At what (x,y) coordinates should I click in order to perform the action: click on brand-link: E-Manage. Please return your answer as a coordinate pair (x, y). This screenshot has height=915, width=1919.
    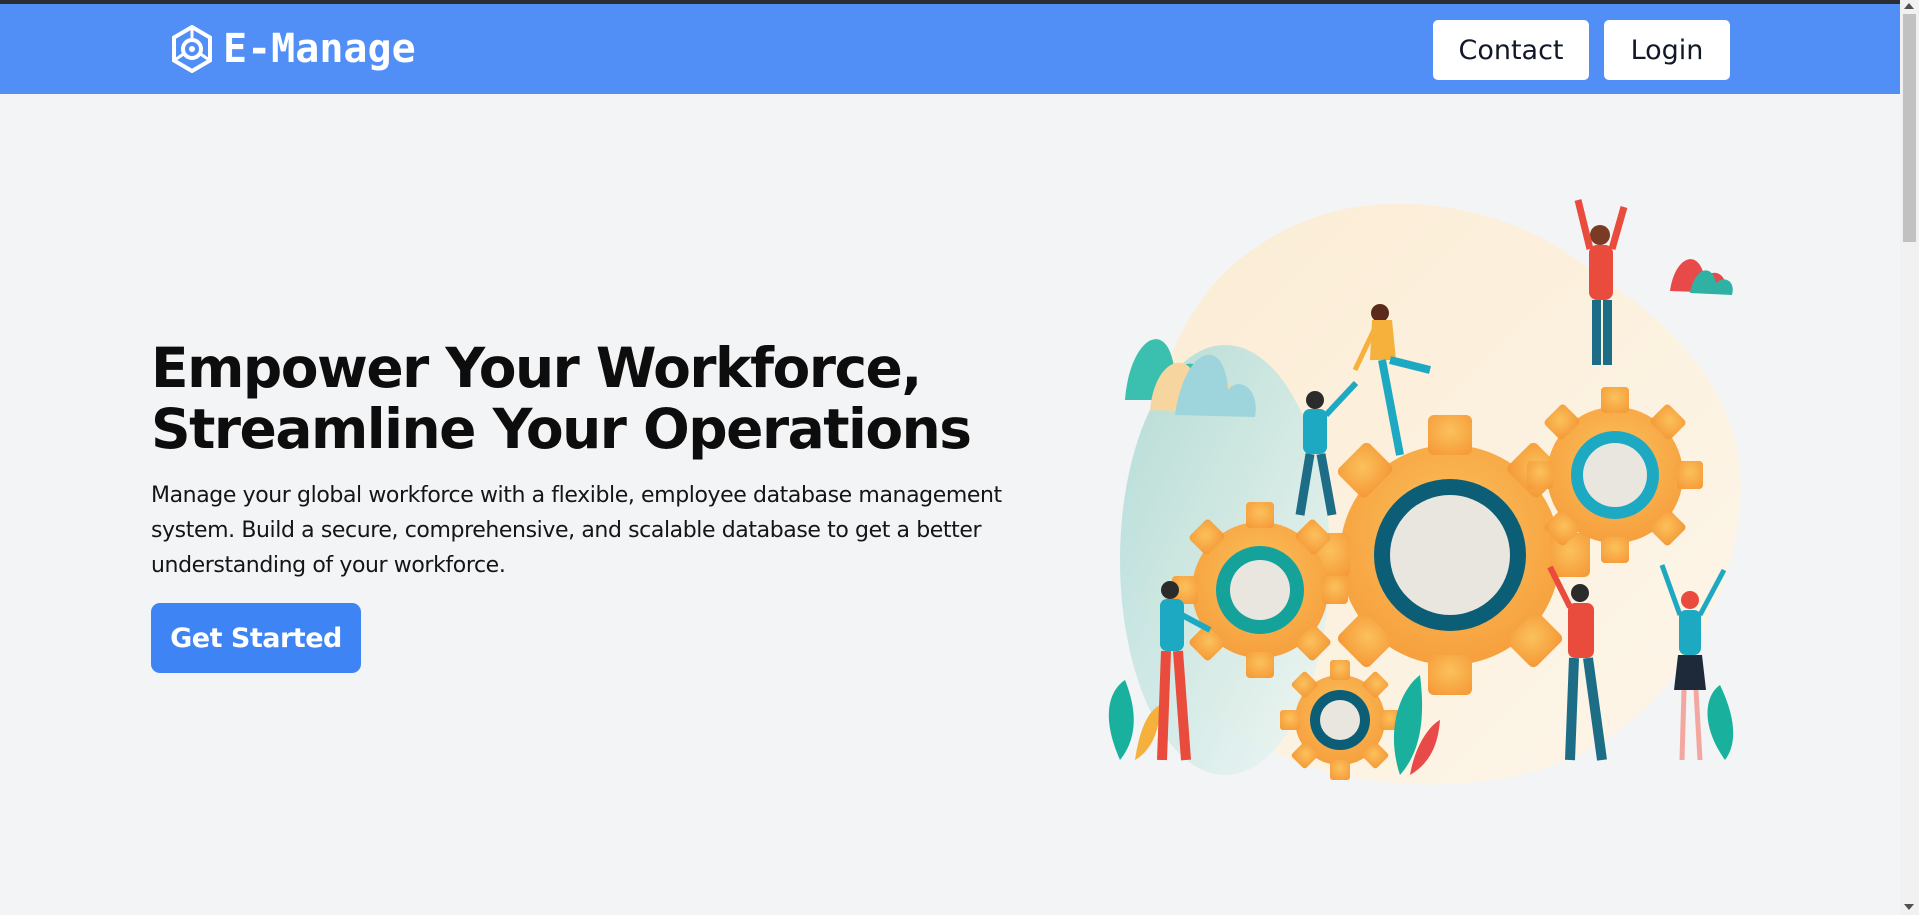
    Looking at the image, I should click on (293, 49).